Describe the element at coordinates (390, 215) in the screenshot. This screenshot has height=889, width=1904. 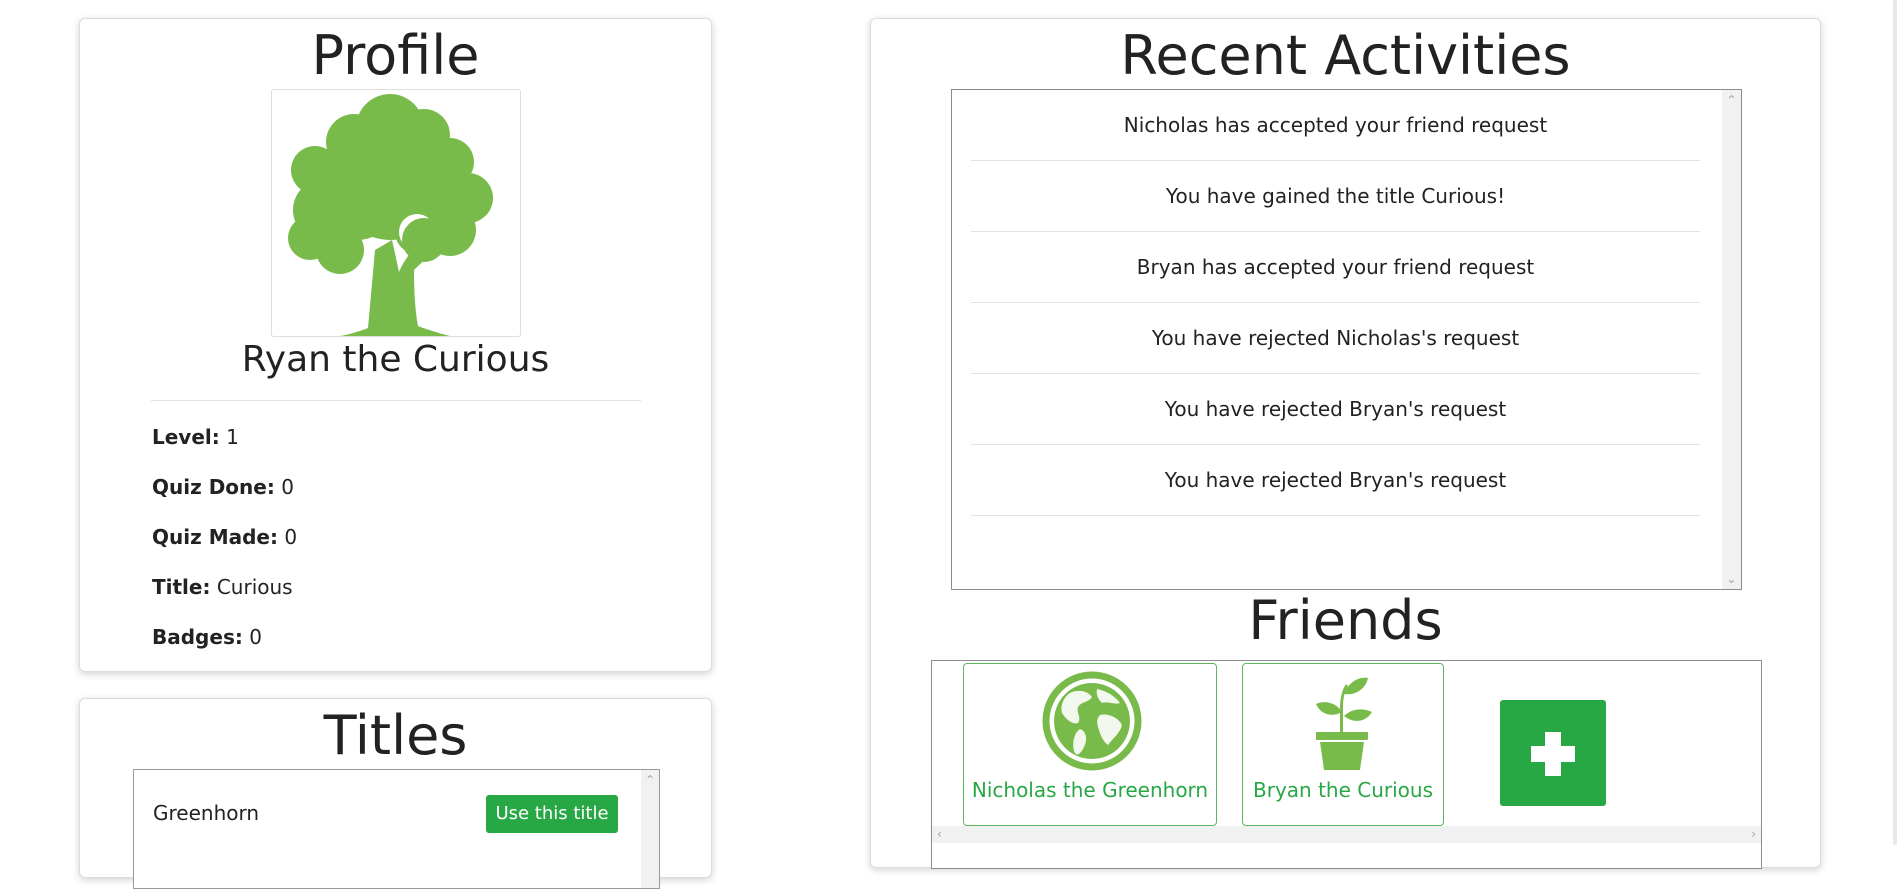
I see `tree-icon` at that location.